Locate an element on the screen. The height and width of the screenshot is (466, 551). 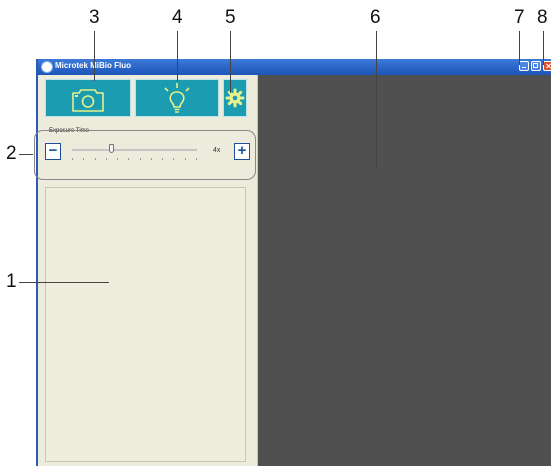
callout-4: 4 is located at coordinates (177, 17).